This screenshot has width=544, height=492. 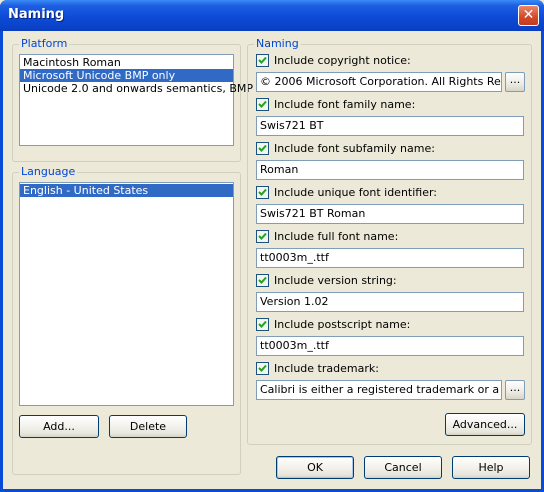 I want to click on version-input: Version 1.02, so click(x=390, y=302).